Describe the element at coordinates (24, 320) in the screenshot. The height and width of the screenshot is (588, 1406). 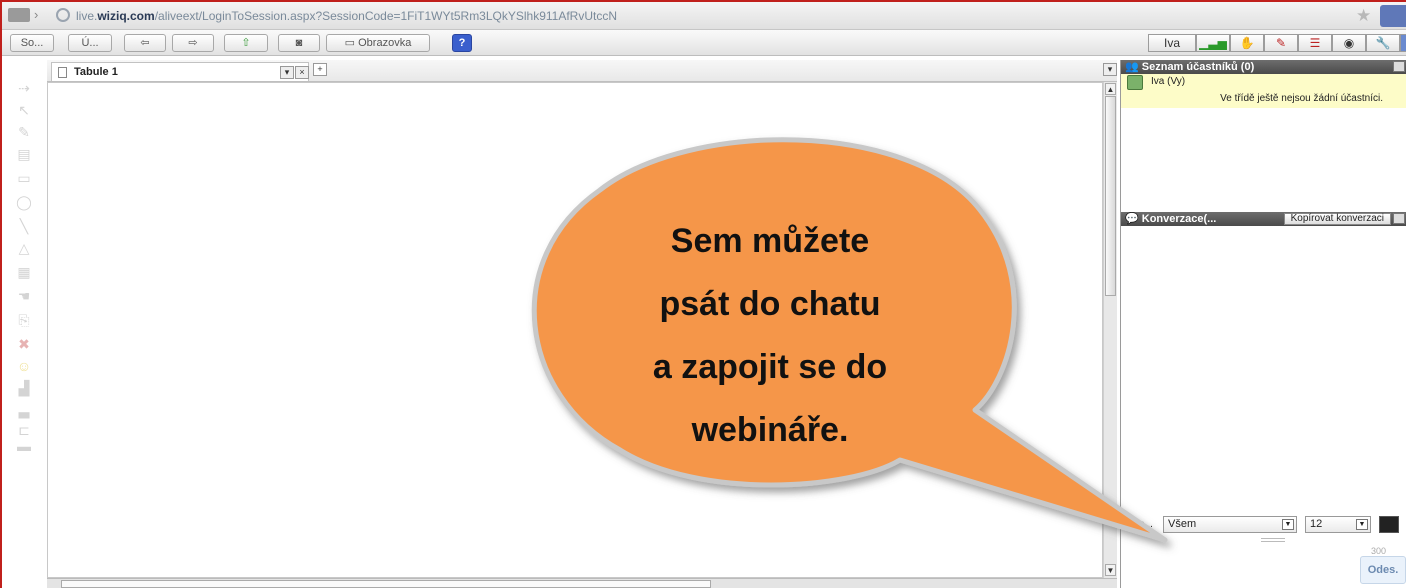
I see `clipboard-tool-icon: ⎘` at that location.